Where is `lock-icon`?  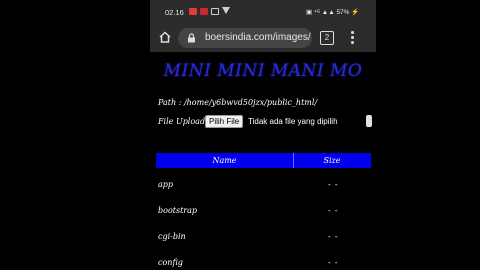
lock-icon is located at coordinates (191, 38).